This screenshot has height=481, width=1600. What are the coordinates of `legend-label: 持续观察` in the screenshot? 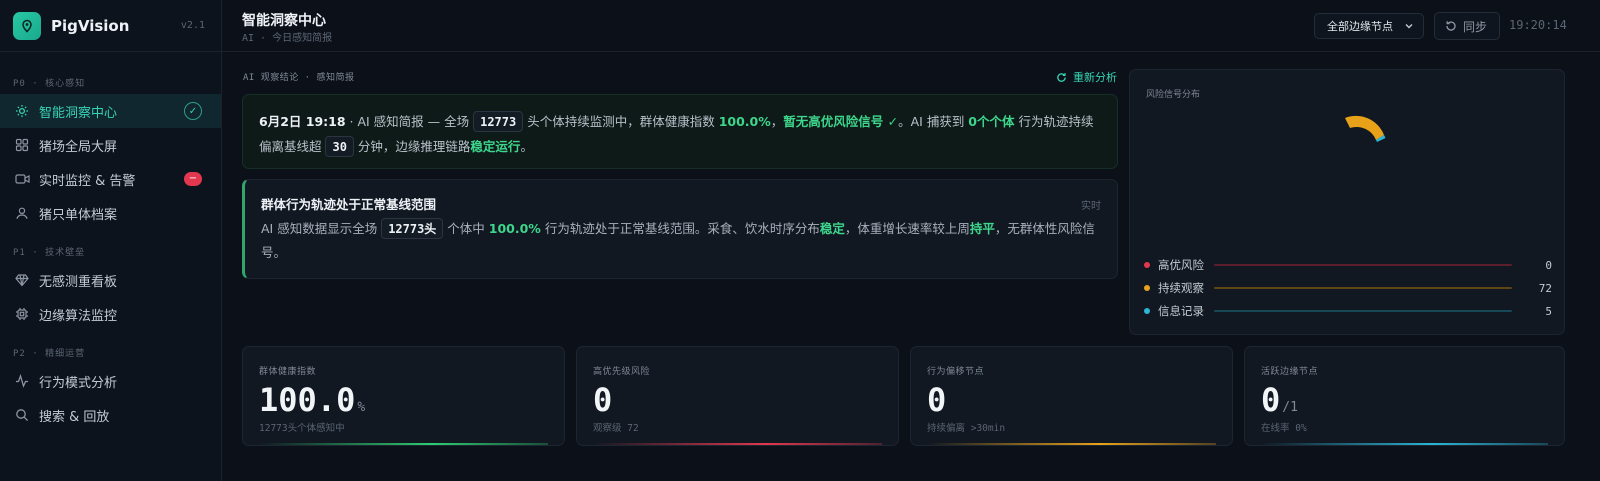 It's located at (1181, 288).